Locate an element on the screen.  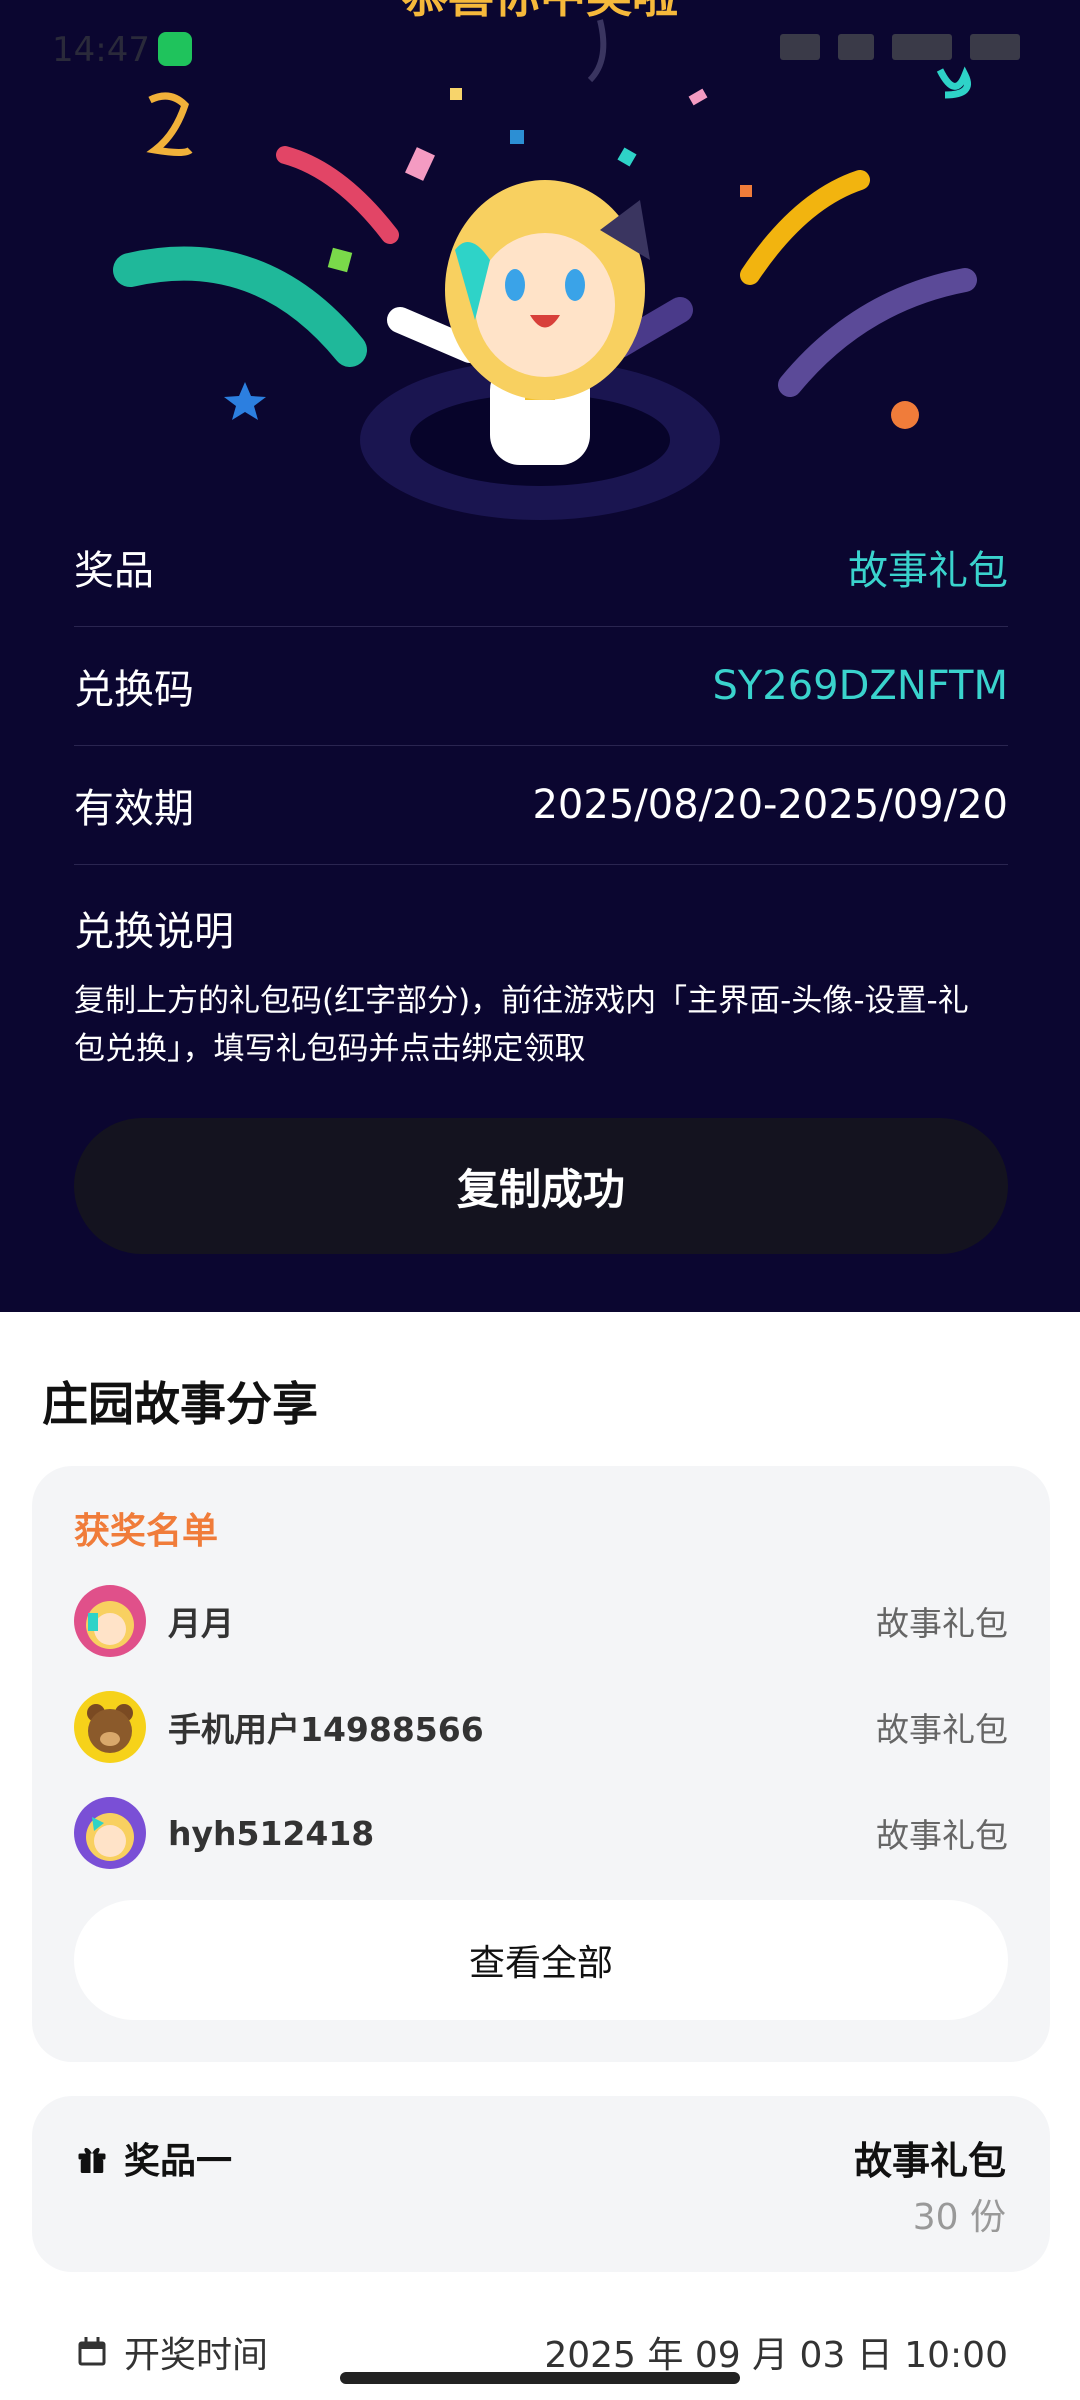
validity-value: 2025/08/20-2025/09/20 is located at coordinates (770, 805).